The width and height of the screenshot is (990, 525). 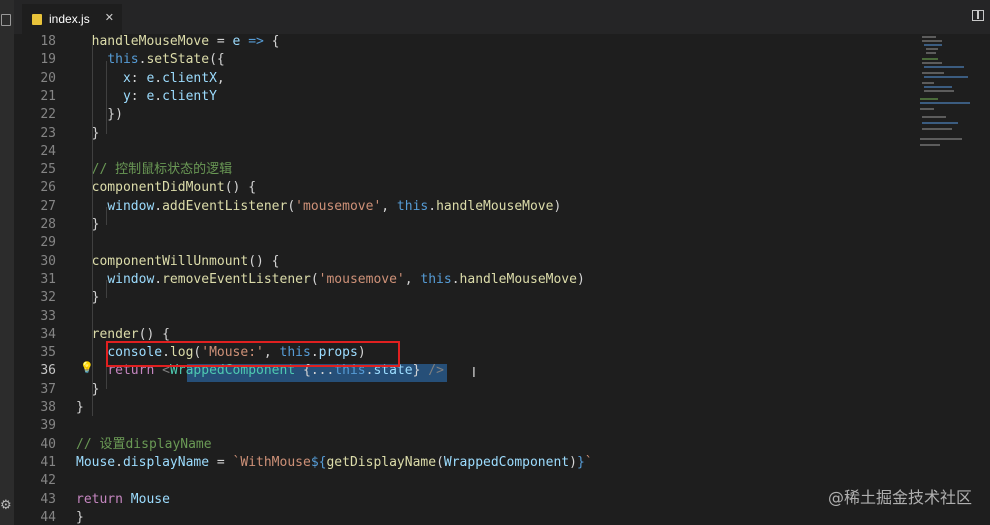 What do you see at coordinates (978, 15) in the screenshot?
I see `split-editor-icon` at bounding box center [978, 15].